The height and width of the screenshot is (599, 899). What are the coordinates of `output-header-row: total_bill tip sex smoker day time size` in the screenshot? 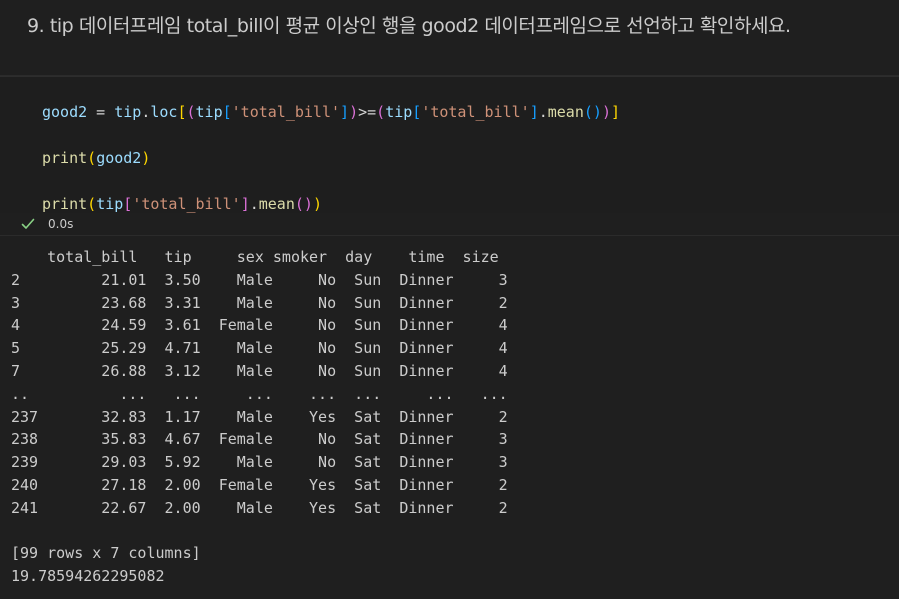 It's located at (255, 257).